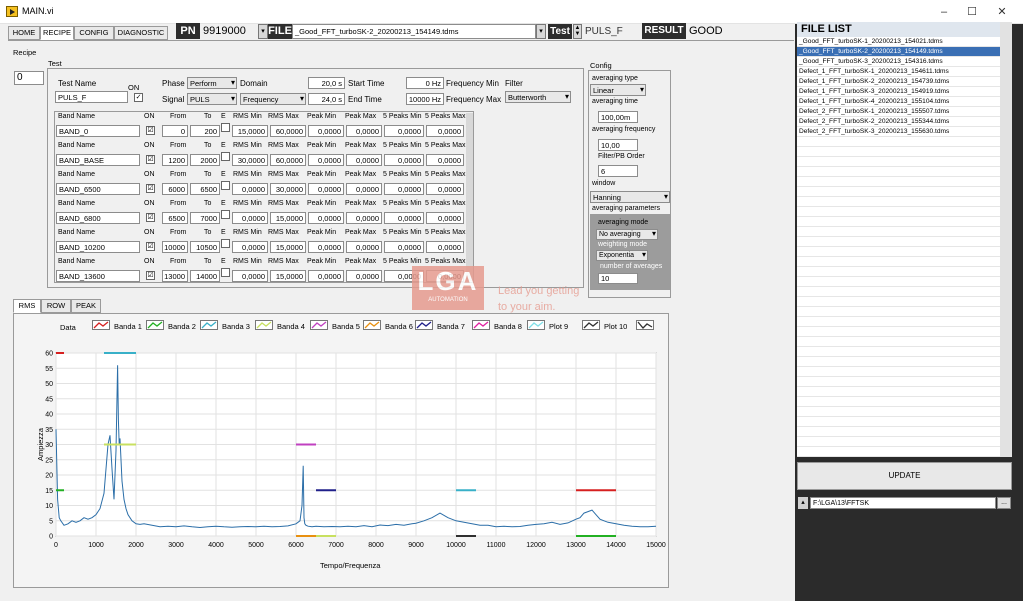 The image size is (1023, 601). What do you see at coordinates (250, 218) in the screenshot?
I see `band-rms-min-input: 0,0000` at bounding box center [250, 218].